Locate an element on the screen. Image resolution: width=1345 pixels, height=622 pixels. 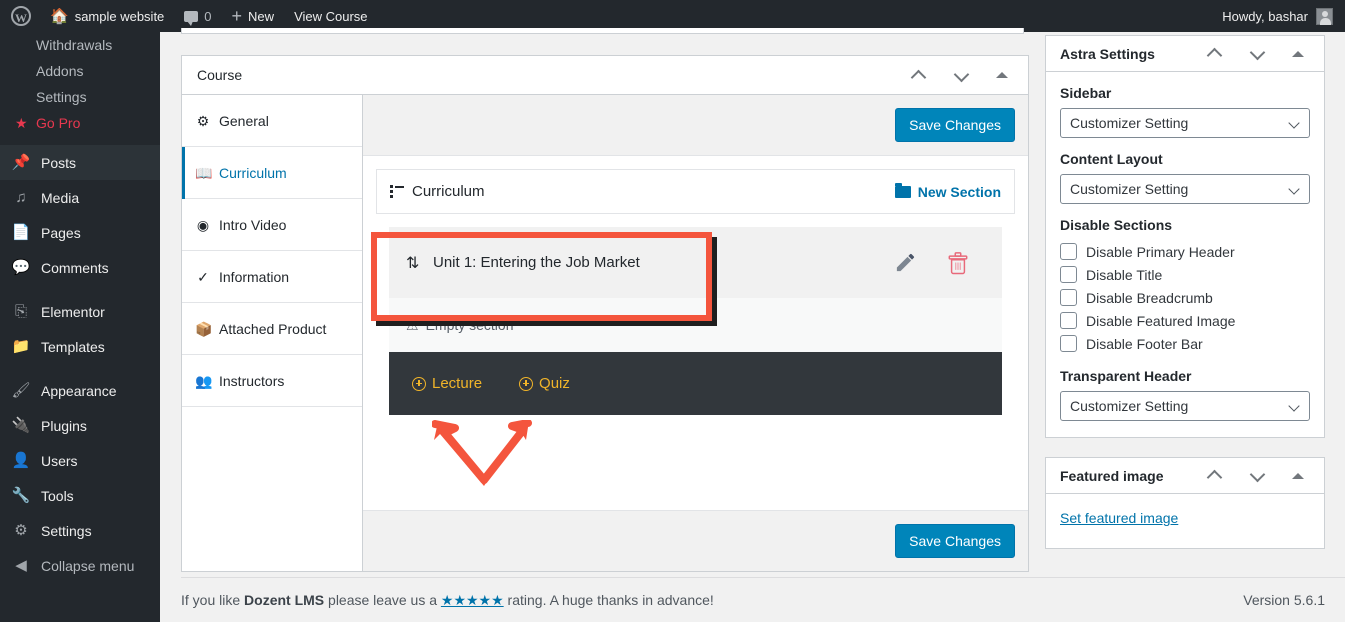
sidebar-item-plugins-label: Plugins is located at coordinates (64, 425).